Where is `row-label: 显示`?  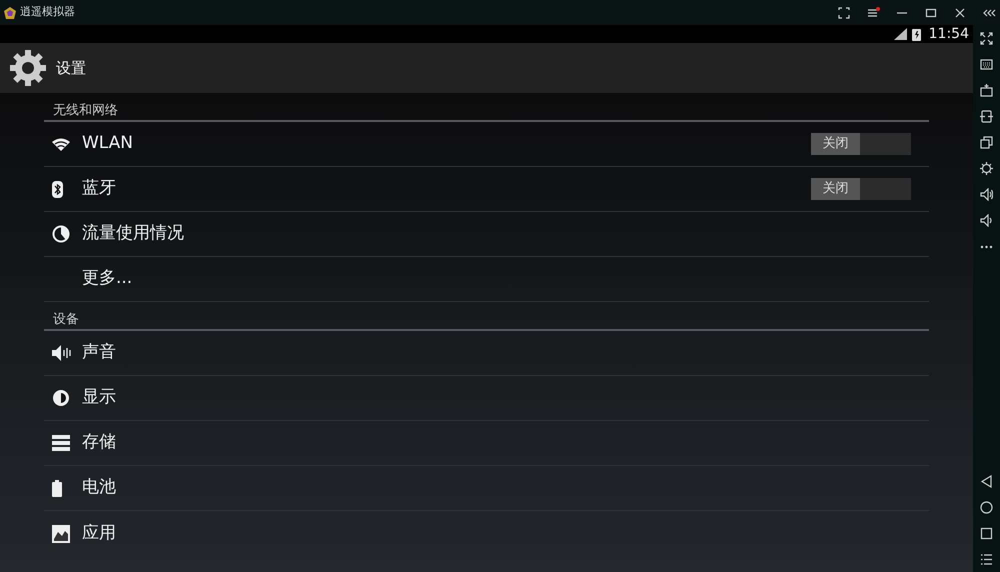 row-label: 显示 is located at coordinates (99, 398).